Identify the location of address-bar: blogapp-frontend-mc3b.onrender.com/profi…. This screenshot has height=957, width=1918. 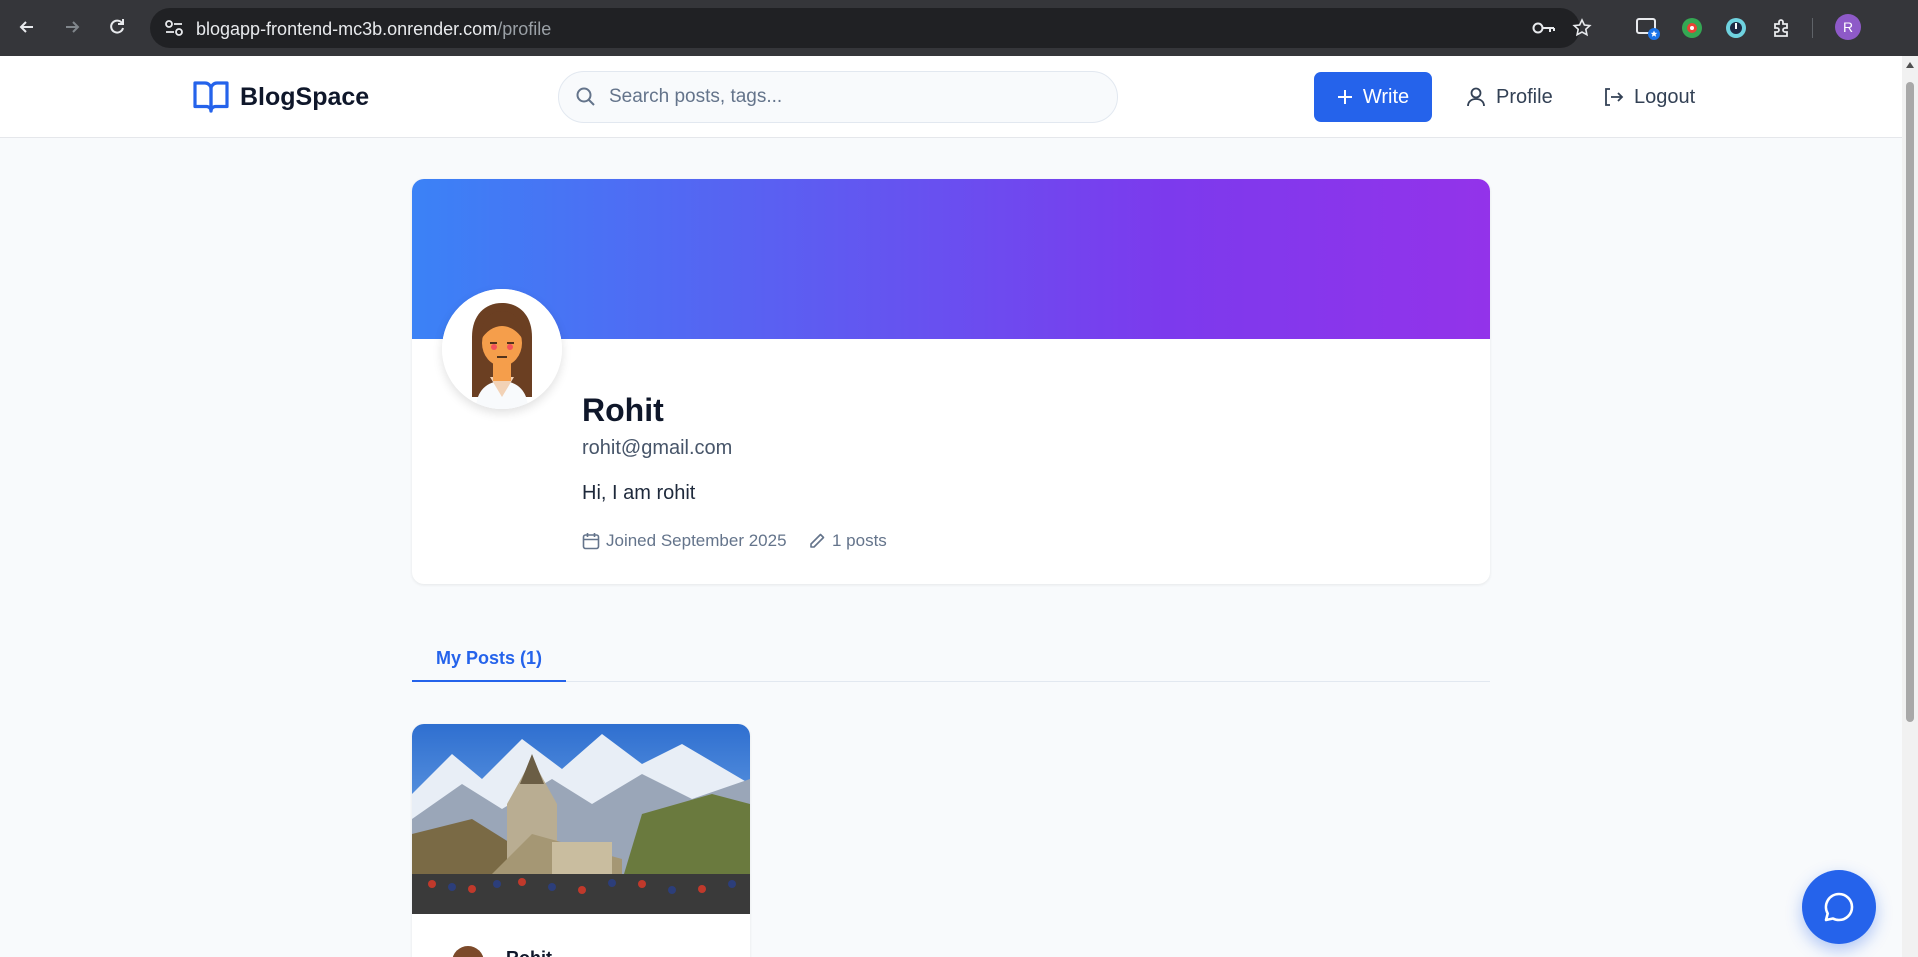
(871, 28).